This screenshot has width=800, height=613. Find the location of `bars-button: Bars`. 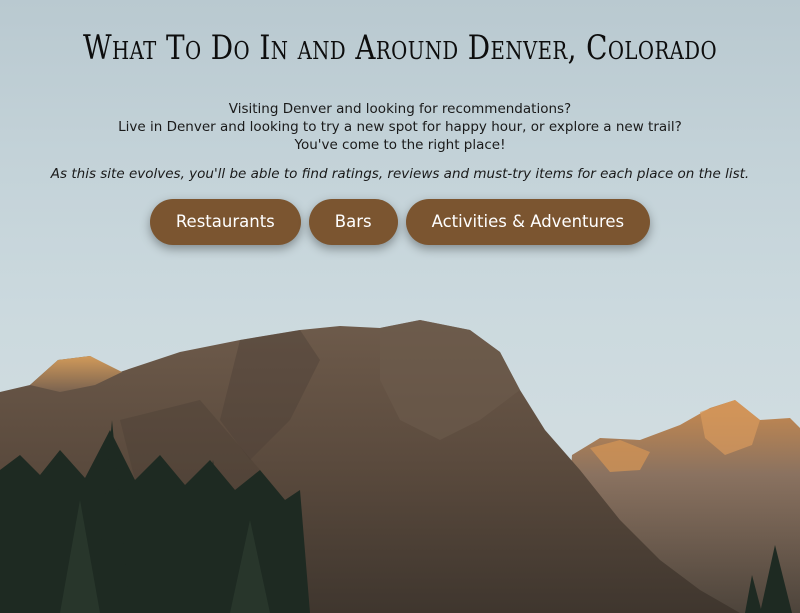

bars-button: Bars is located at coordinates (353, 222).